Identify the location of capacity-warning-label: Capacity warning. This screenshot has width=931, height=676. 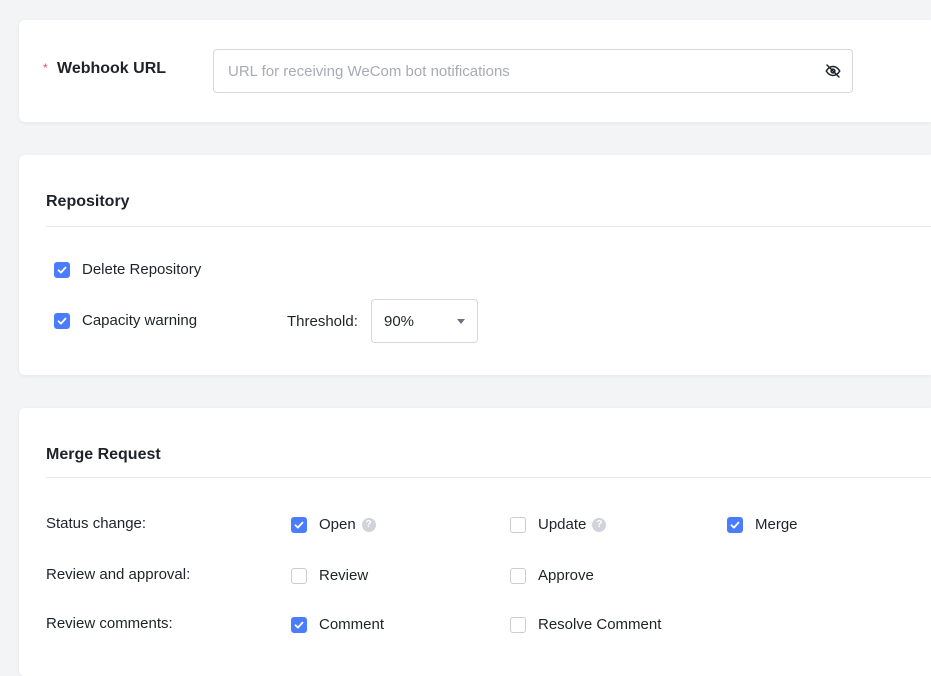
(140, 320).